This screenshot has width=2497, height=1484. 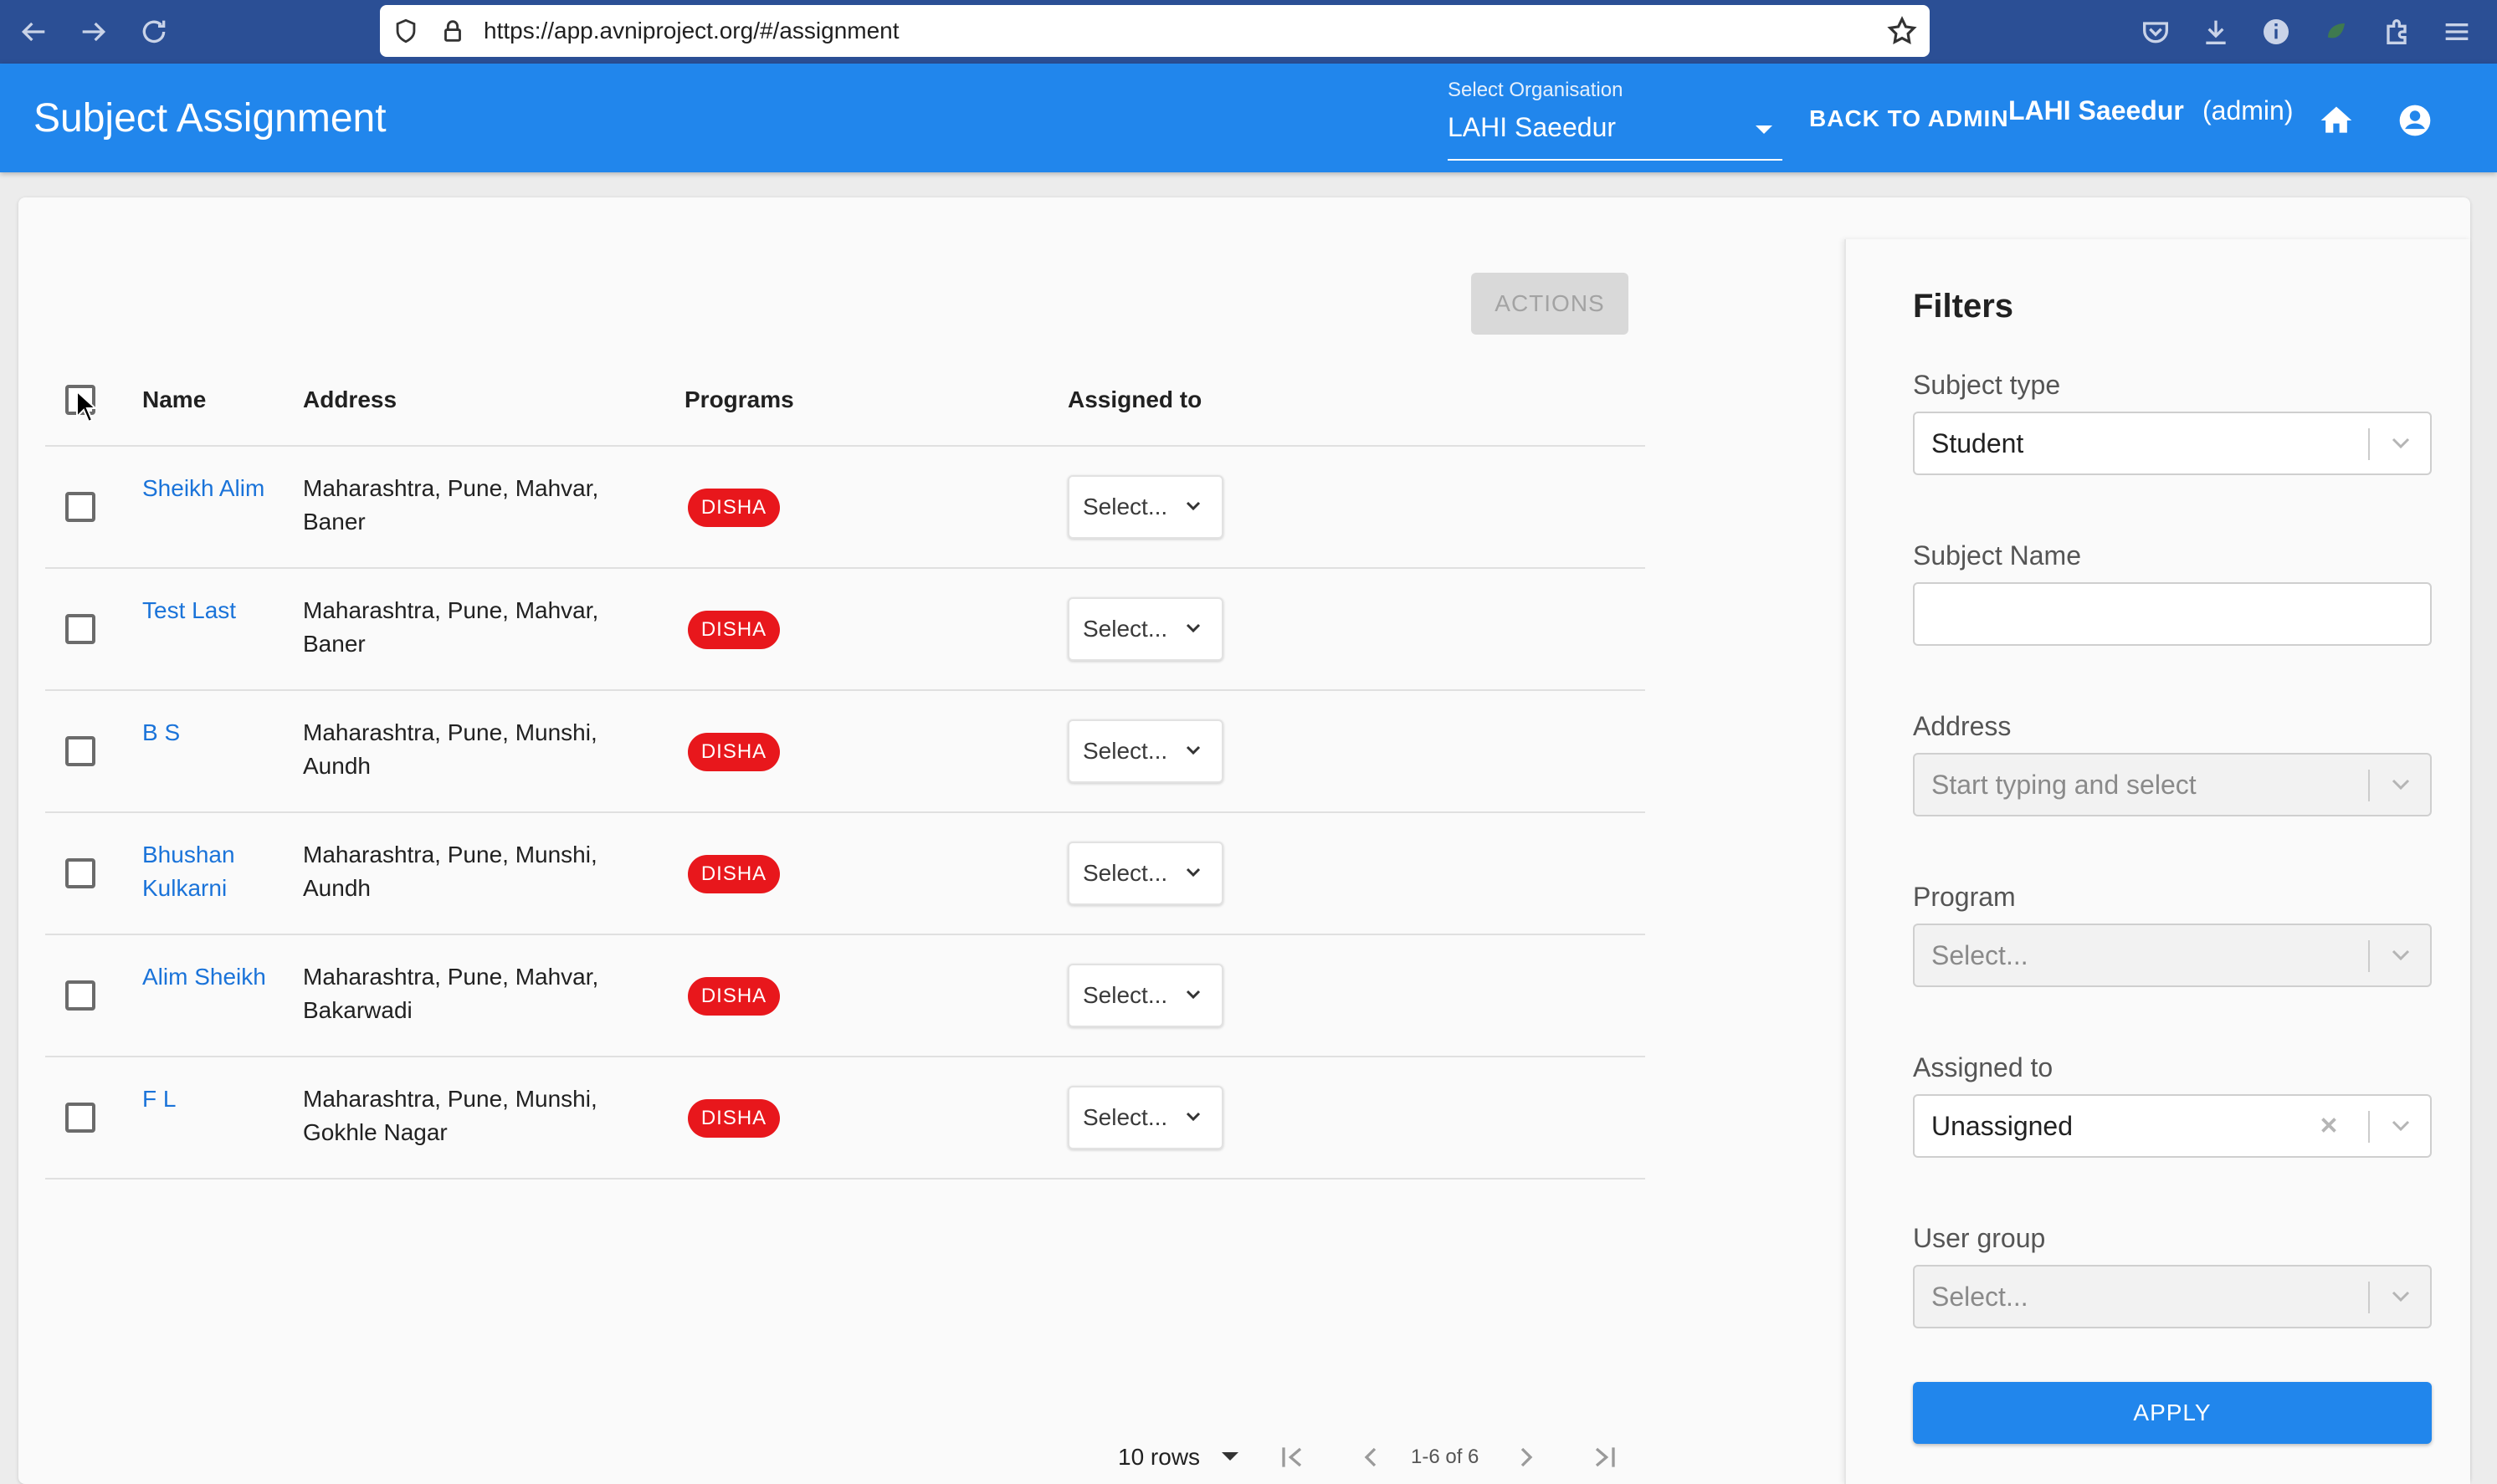 I want to click on address-bar: https://app.avniproject.org/#/assignment, so click(x=1155, y=31).